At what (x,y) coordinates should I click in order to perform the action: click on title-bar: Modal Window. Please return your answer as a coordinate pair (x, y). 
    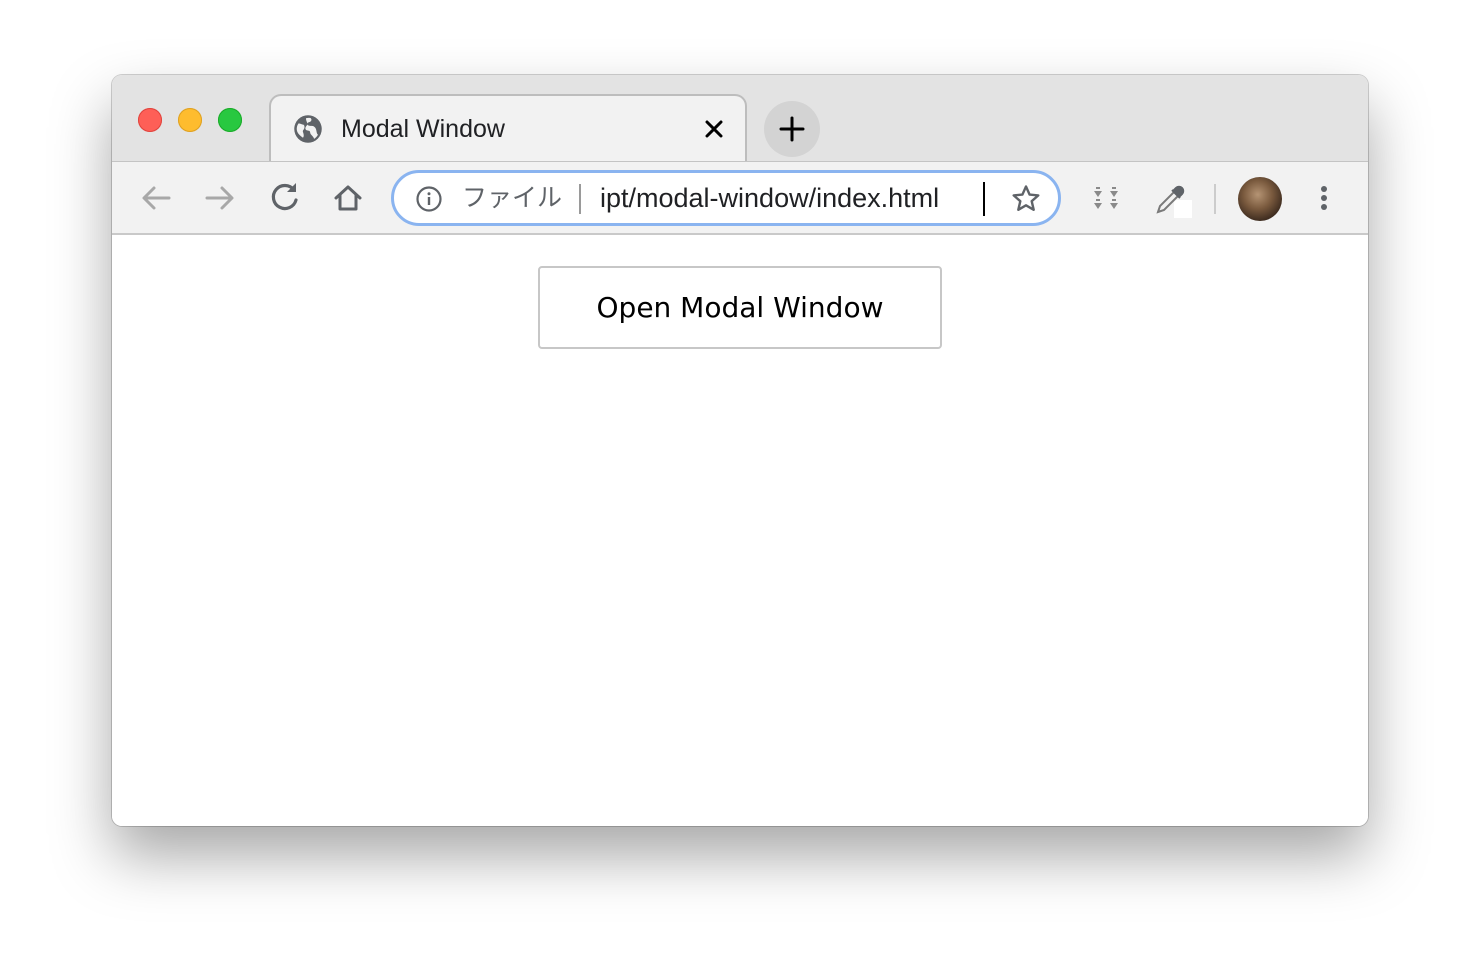
    Looking at the image, I should click on (740, 118).